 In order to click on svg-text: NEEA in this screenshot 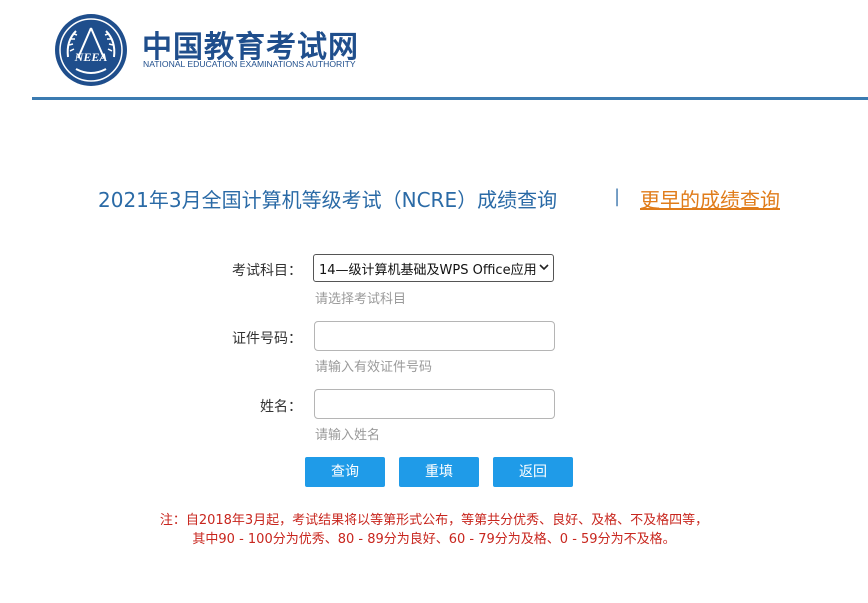, I will do `click(91, 57)`.